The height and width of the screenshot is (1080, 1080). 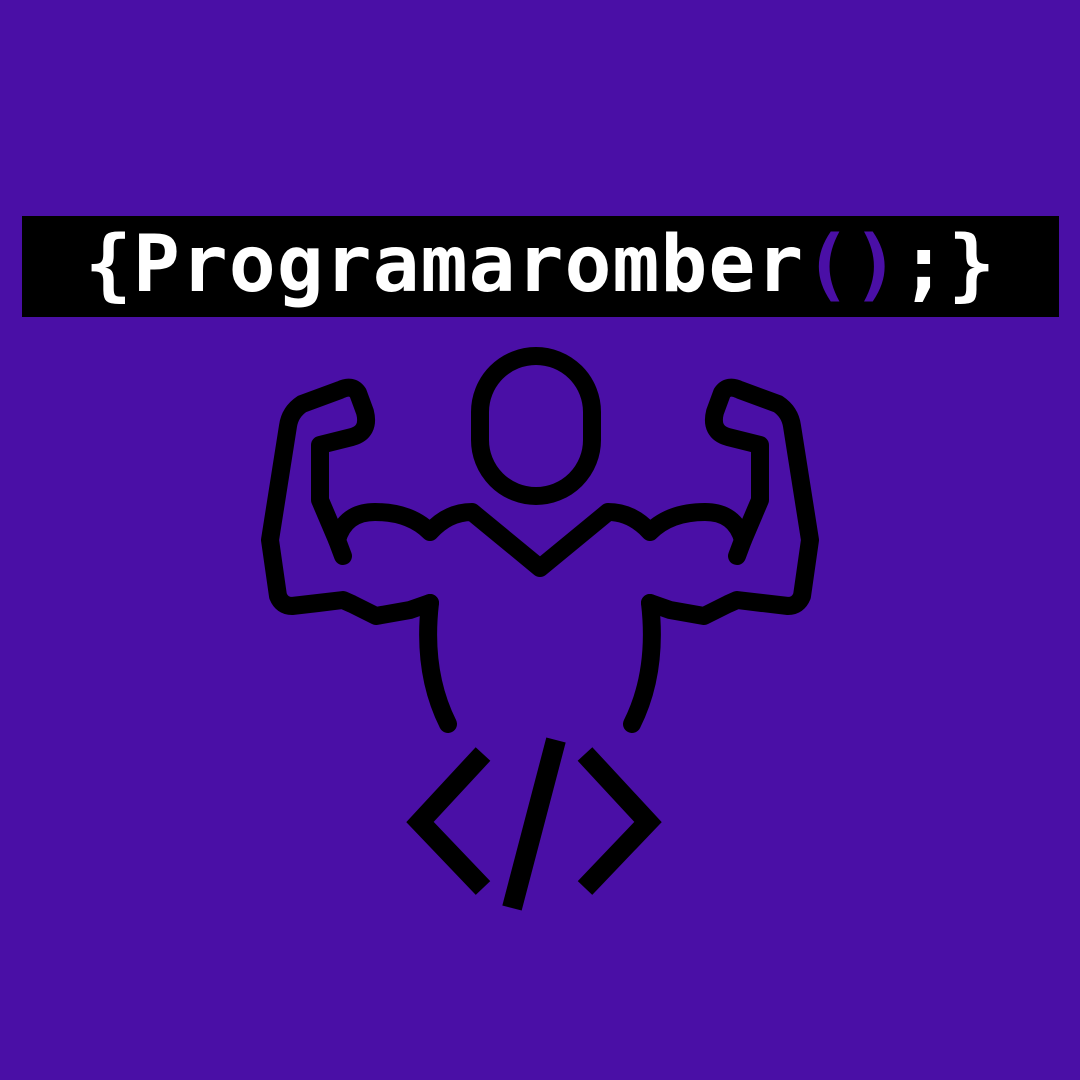 I want to click on right-arm-outline, so click(x=730, y=501).